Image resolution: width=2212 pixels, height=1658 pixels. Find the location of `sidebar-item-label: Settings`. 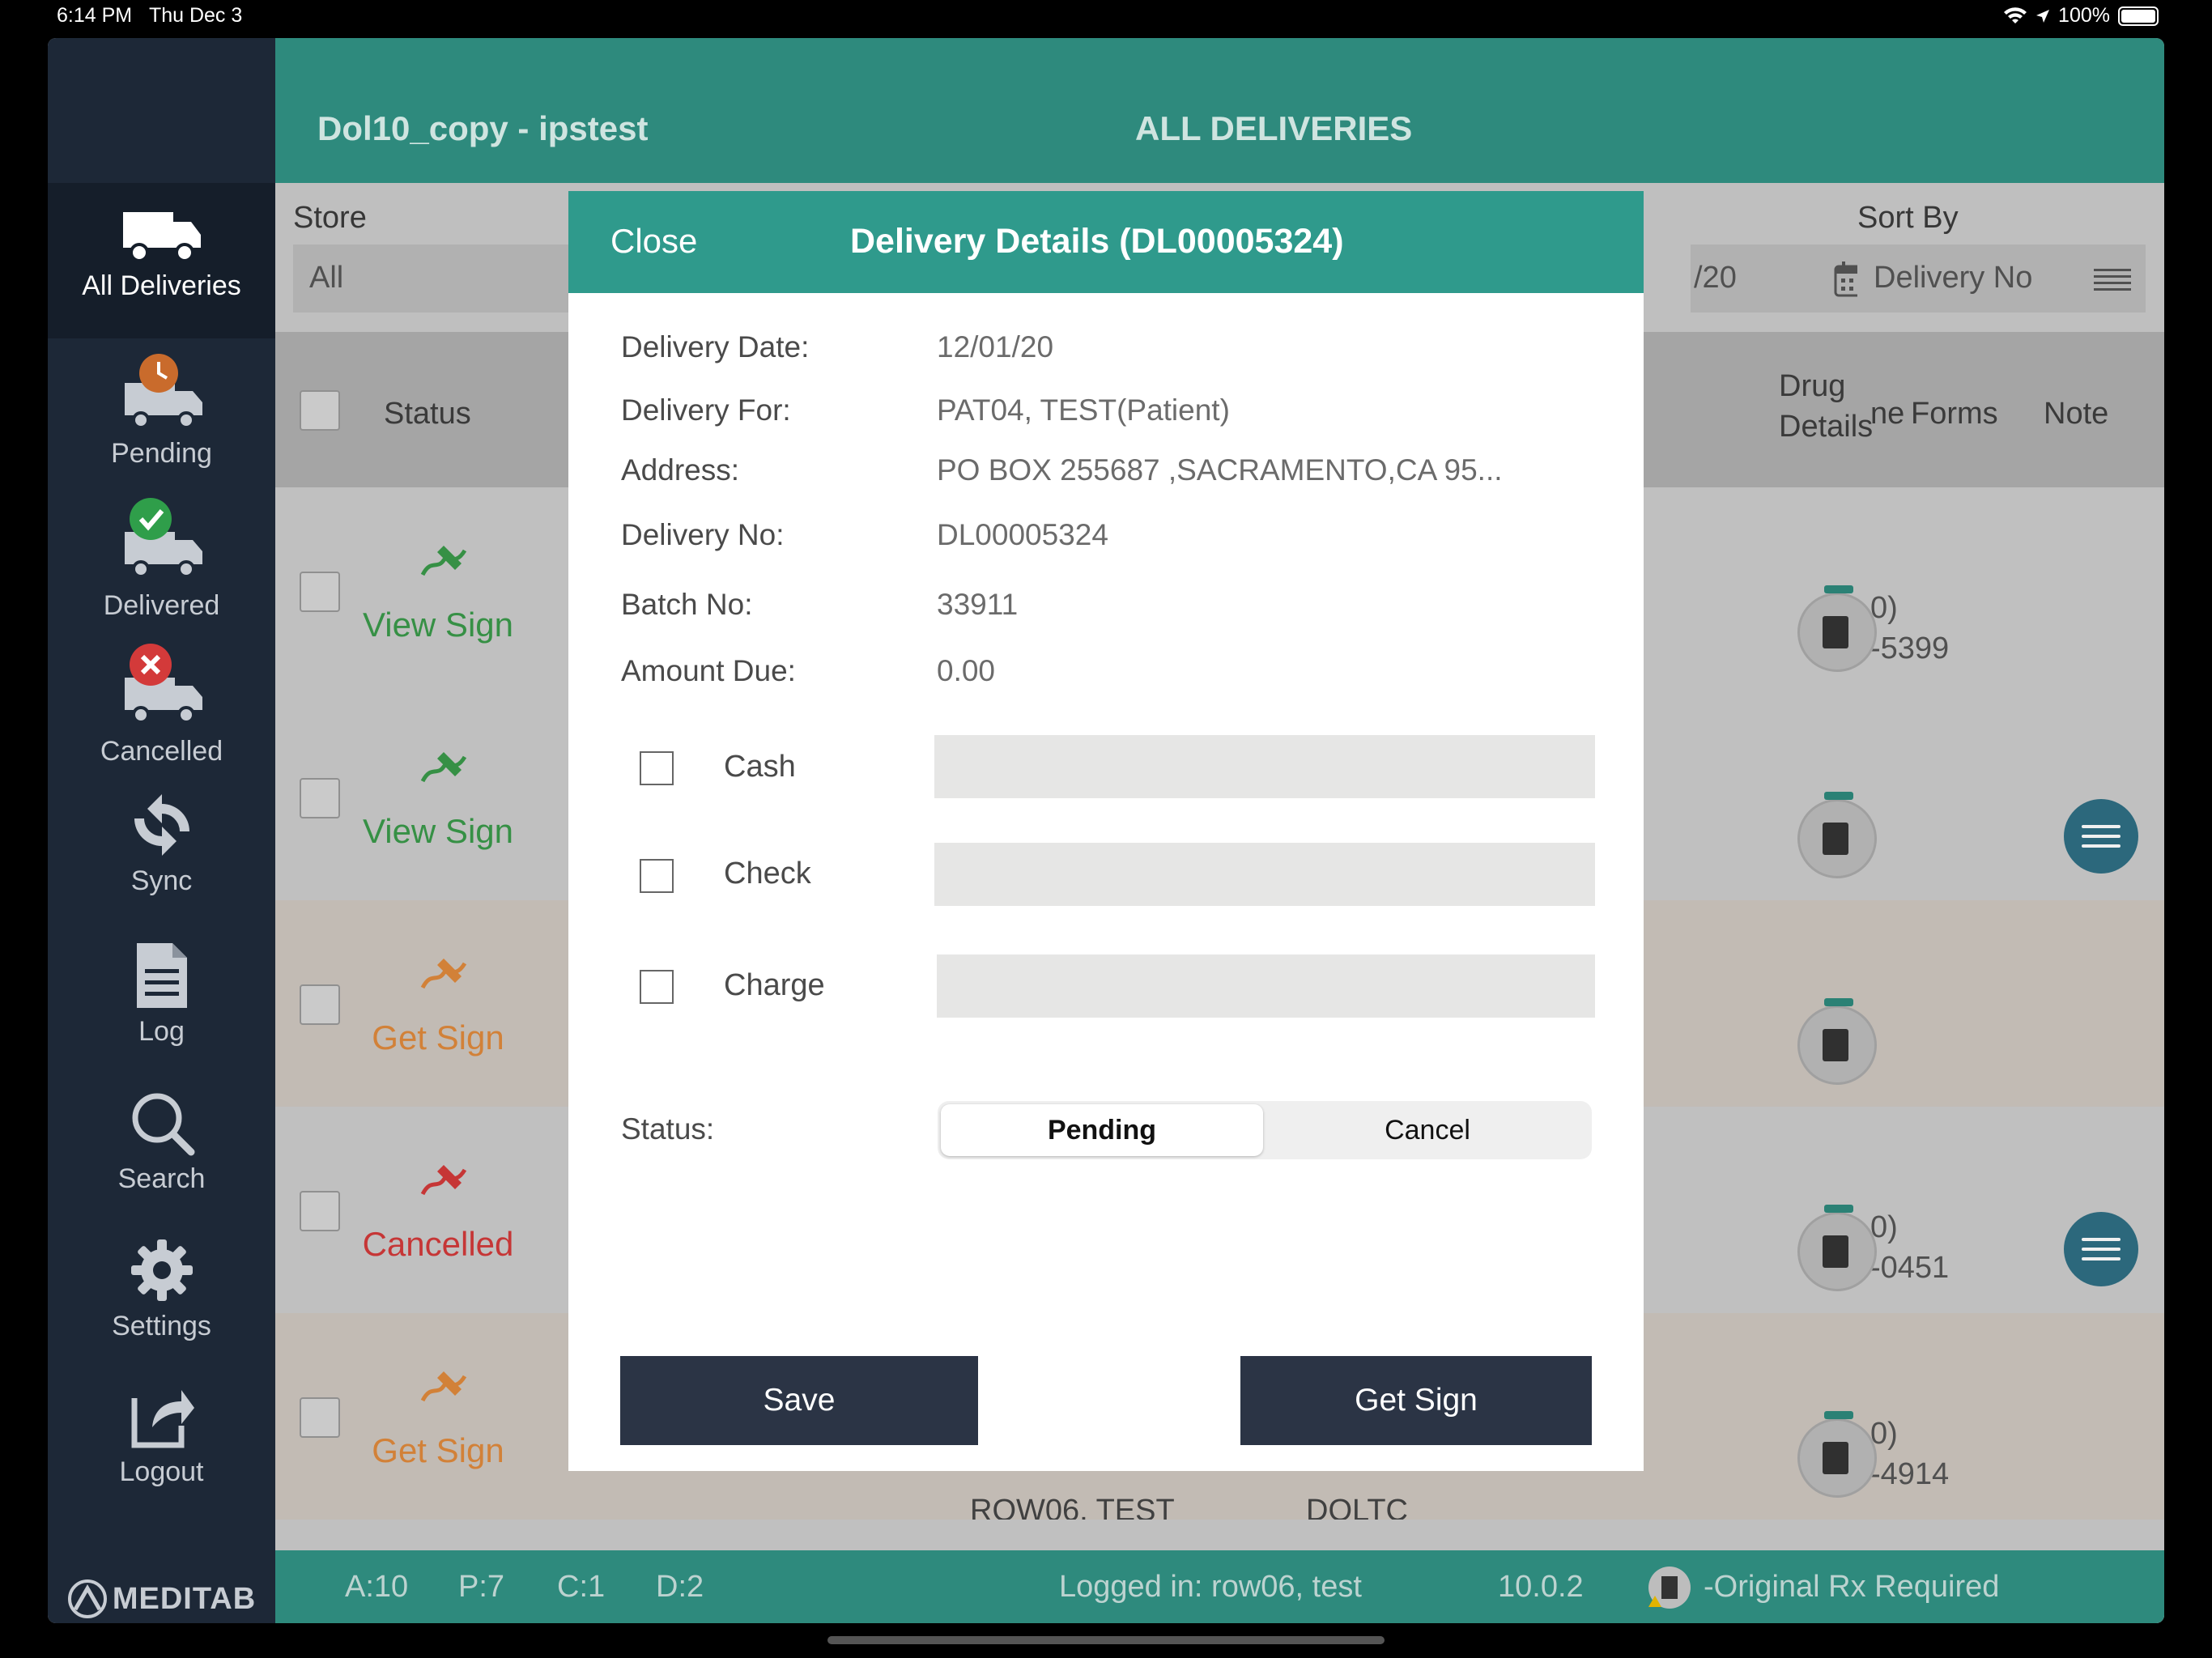

sidebar-item-label: Settings is located at coordinates (162, 1326).